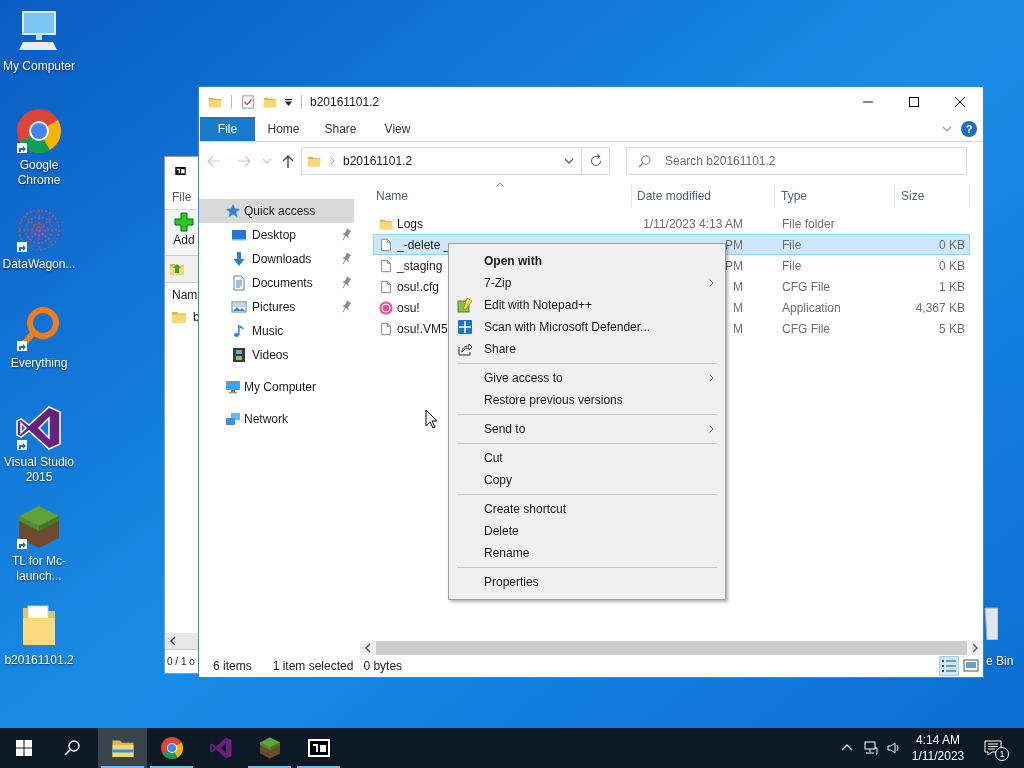 This screenshot has width=1024, height=768. I want to click on address-text: b20161101.2, so click(378, 161).